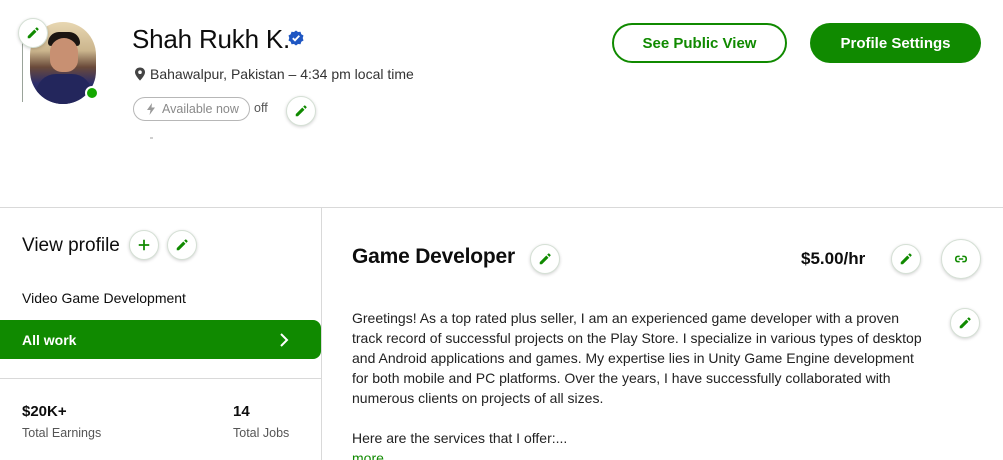 The width and height of the screenshot is (1003, 460). I want to click on availability-state: off, so click(261, 108).